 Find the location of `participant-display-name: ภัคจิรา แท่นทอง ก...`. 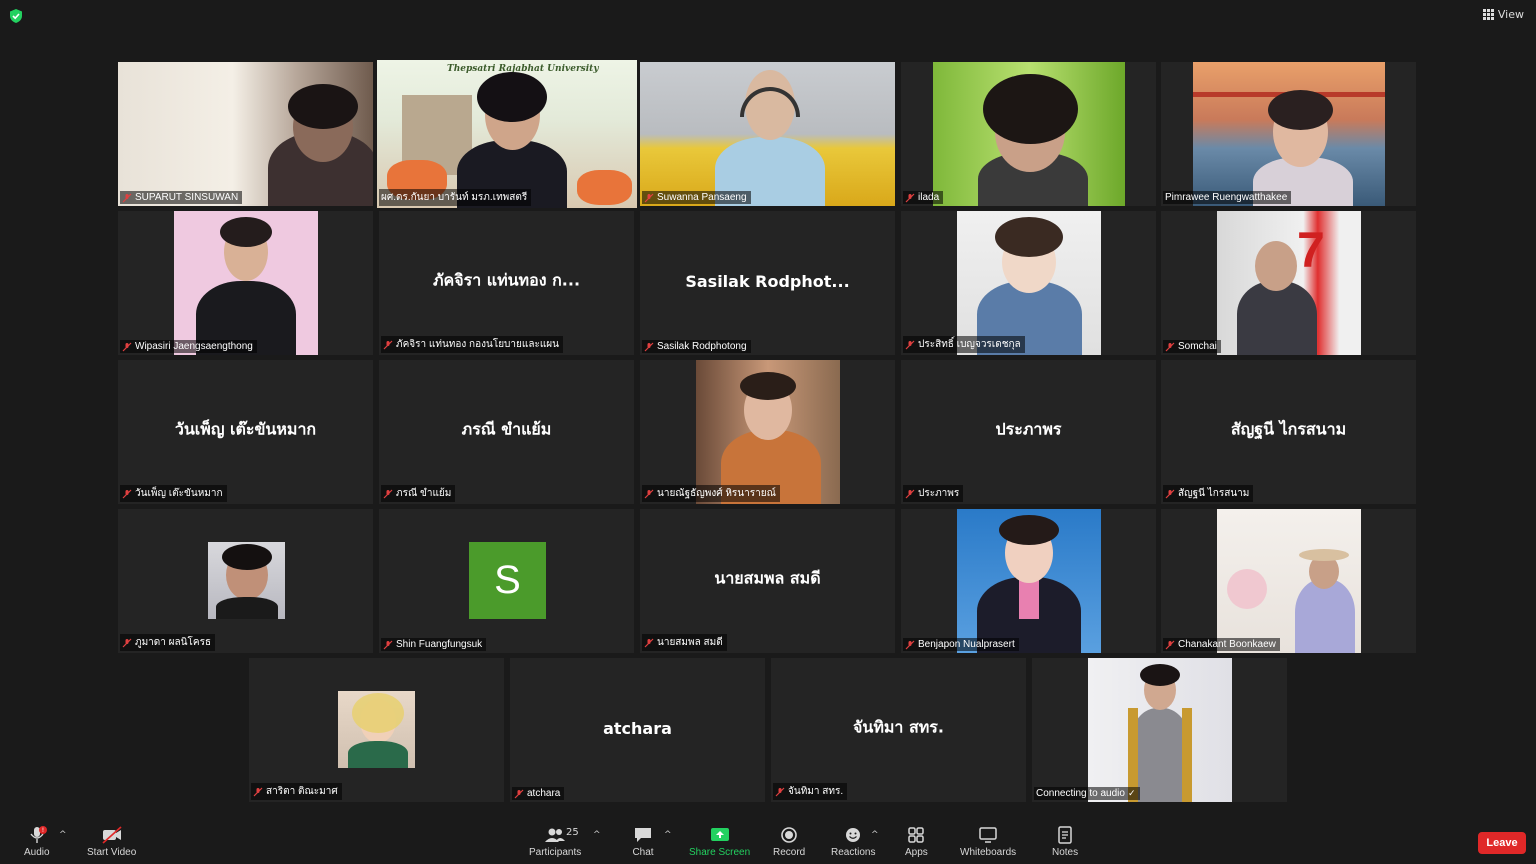

participant-display-name: ภัคจิรา แท่นทอง ก... is located at coordinates (506, 280).